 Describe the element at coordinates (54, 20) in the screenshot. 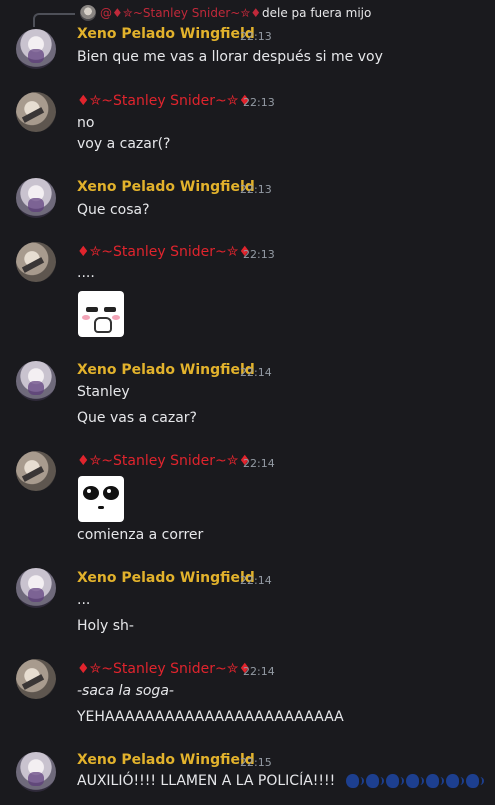

I see `reply-connector` at that location.